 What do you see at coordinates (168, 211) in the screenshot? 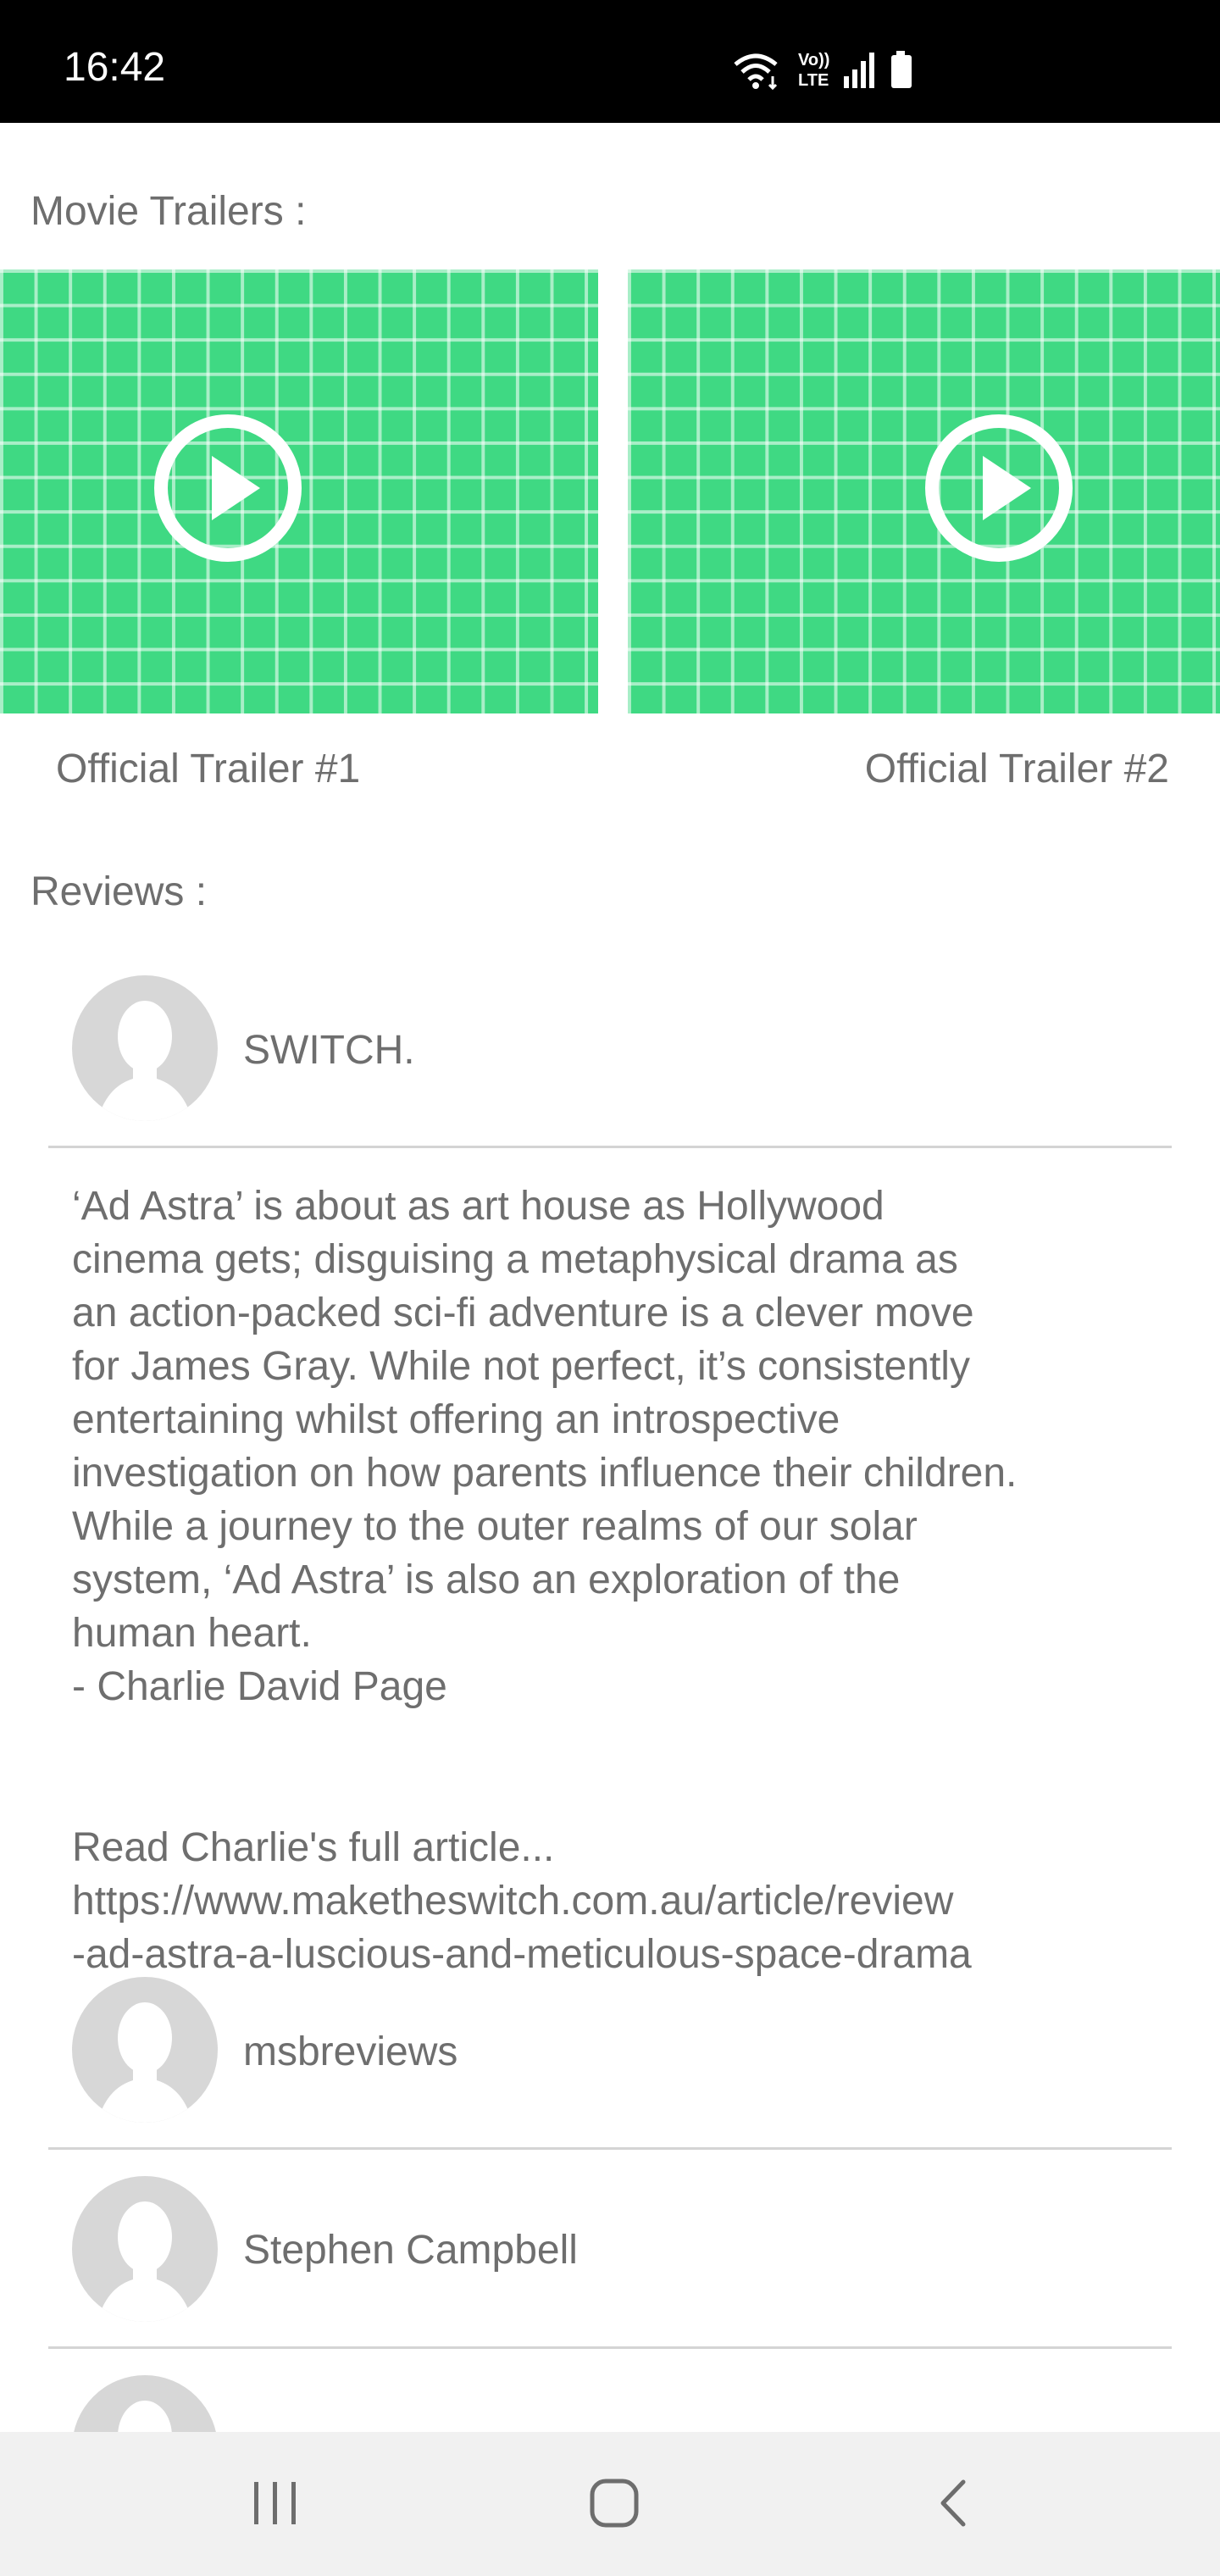
I see `trailers-section-title: Movie Trailers :` at bounding box center [168, 211].